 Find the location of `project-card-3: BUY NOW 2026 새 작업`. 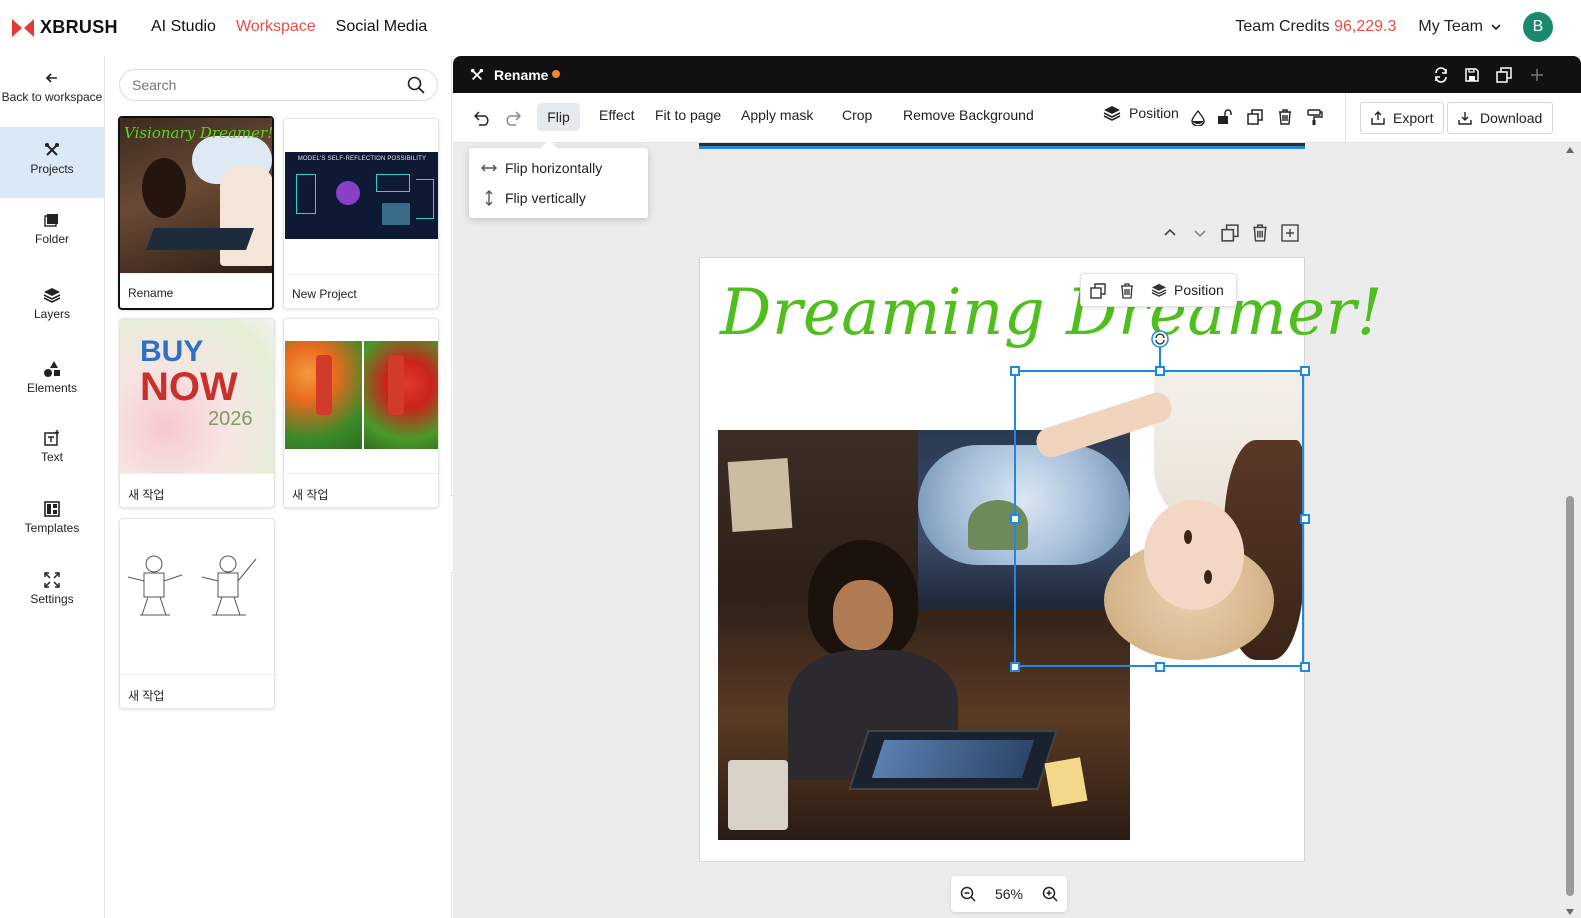

project-card-3: BUY NOW 2026 새 작업 is located at coordinates (197, 413).